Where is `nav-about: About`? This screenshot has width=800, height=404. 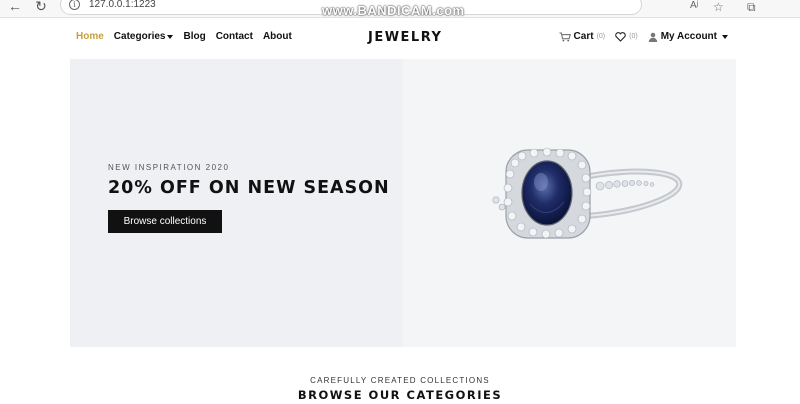
nav-about: About is located at coordinates (277, 36).